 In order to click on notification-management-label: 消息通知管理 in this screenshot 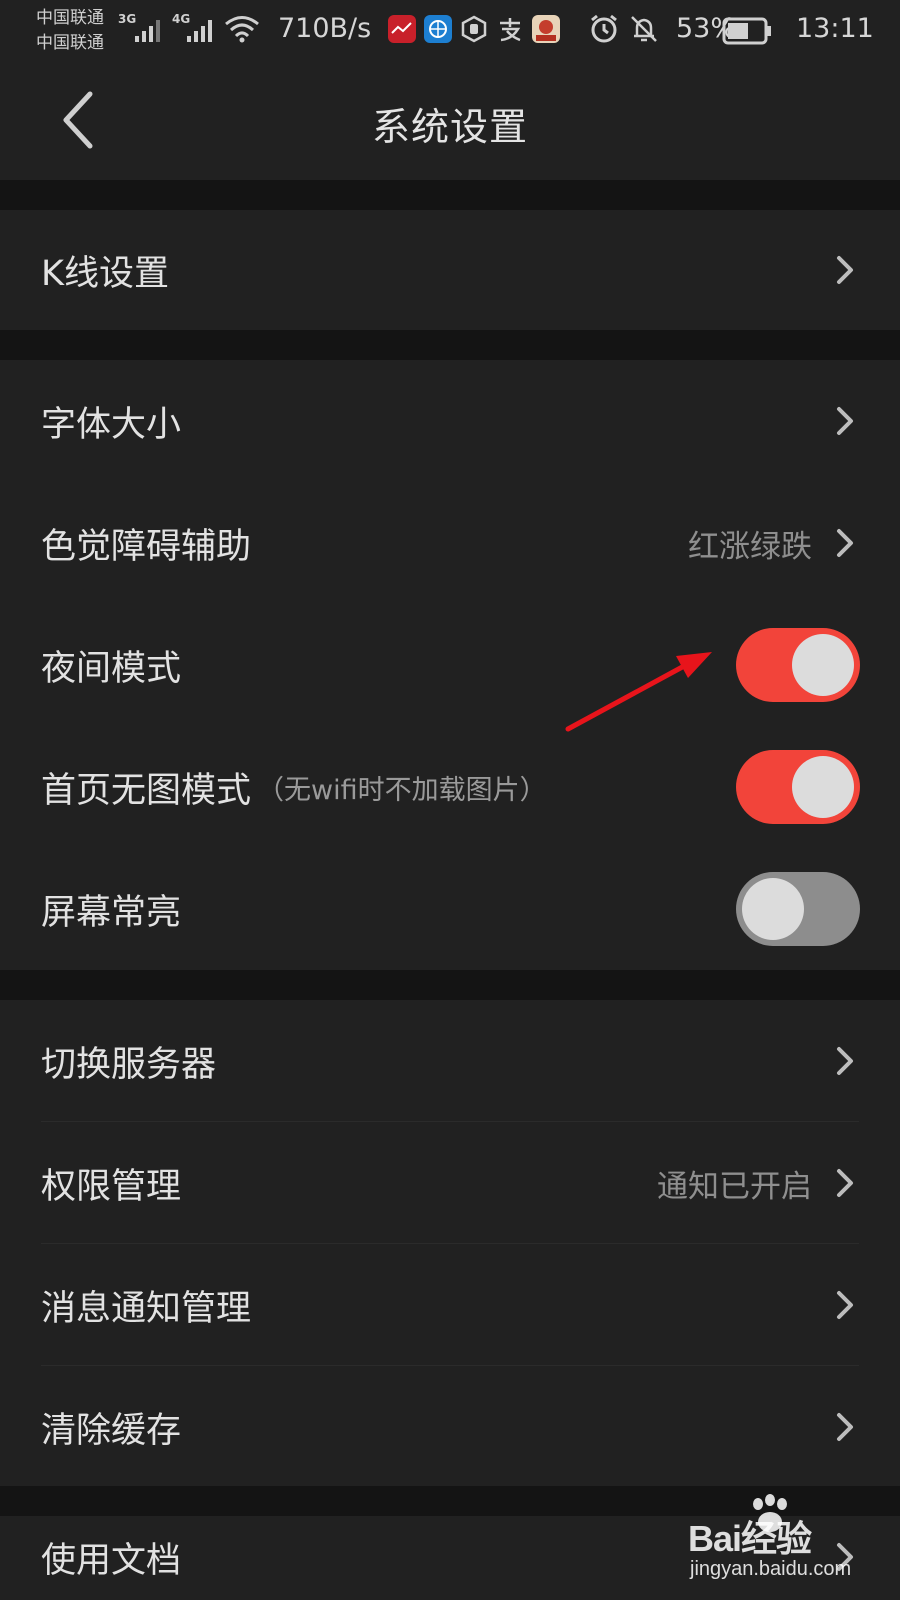, I will do `click(146, 1308)`.